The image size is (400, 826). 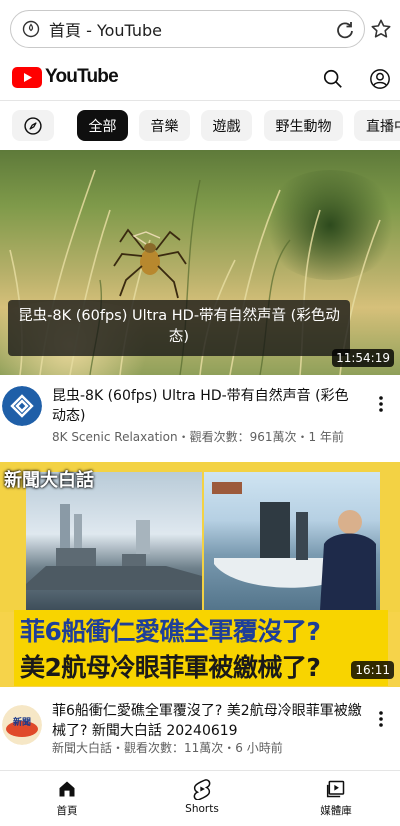 I want to click on youtube-header: YouTube, so click(x=200, y=79).